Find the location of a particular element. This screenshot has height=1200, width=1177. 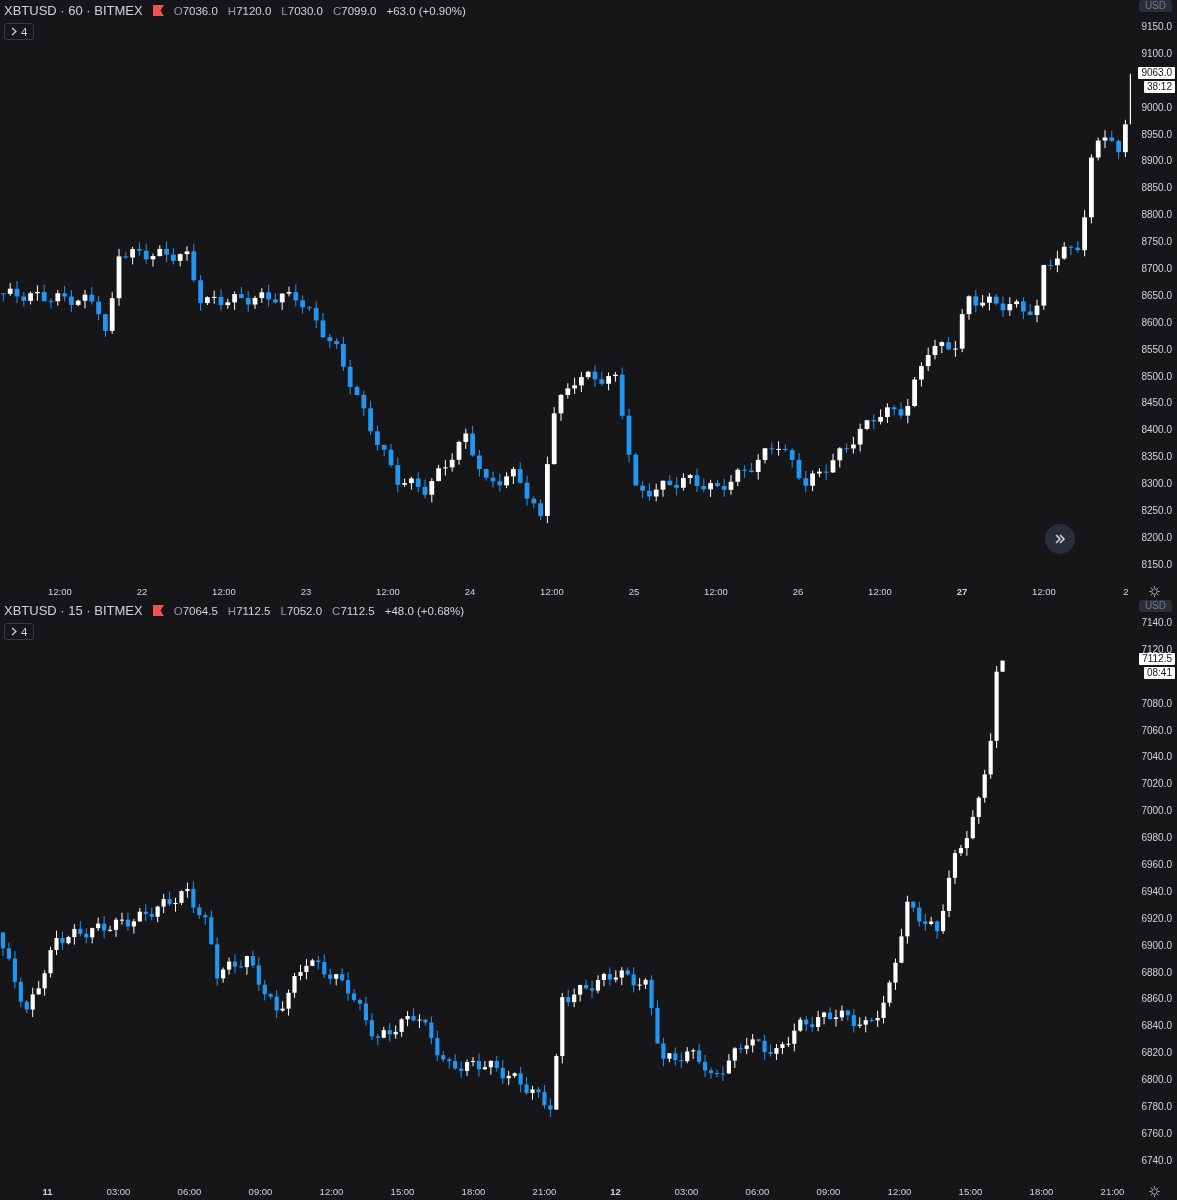

time-tick: 23 is located at coordinates (306, 591).